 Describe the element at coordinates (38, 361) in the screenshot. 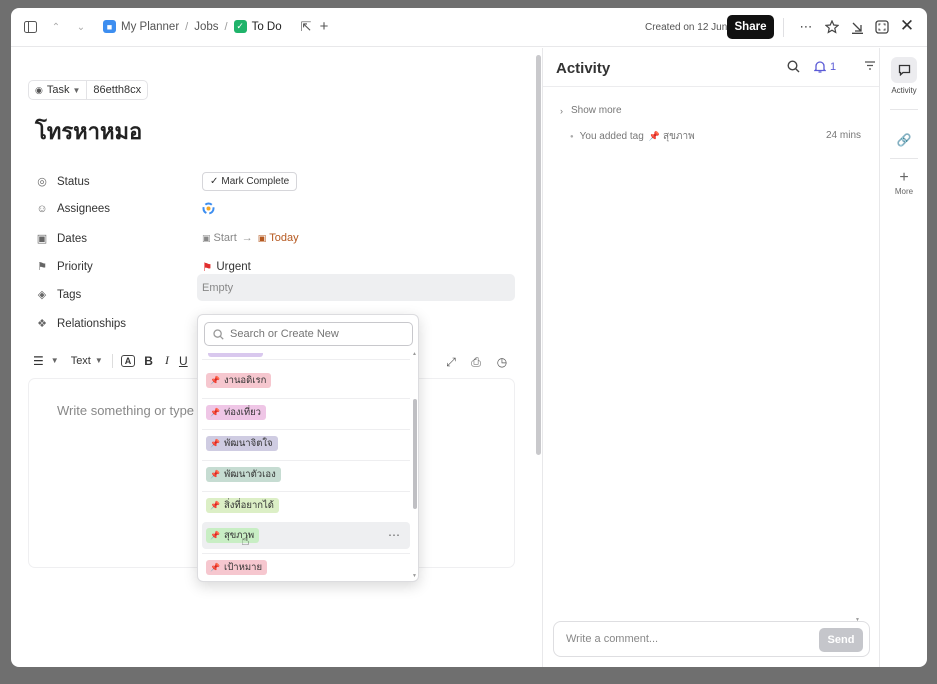

I see `list-icon: ☰` at that location.